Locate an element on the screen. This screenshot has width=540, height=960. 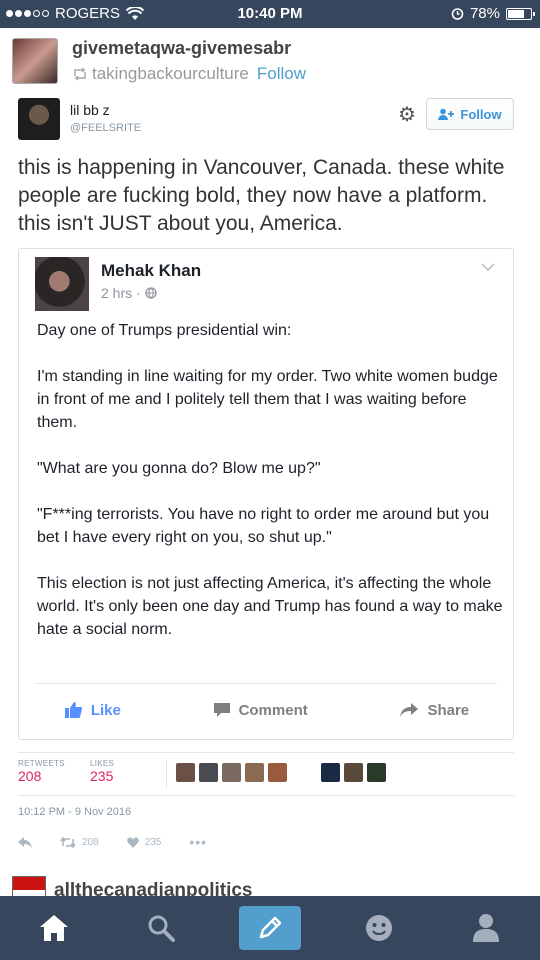
retweets-count: 208 is located at coordinates (30, 776).